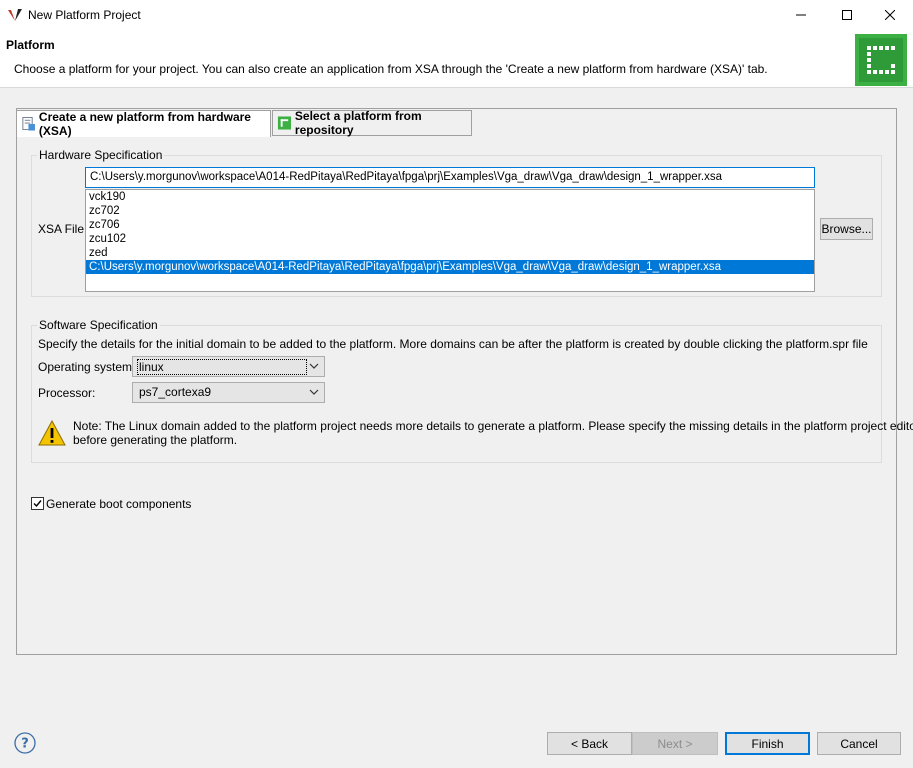 Image resolution: width=913 pixels, height=768 pixels. I want to click on window-titlebar: New Platform Project, so click(456, 15).